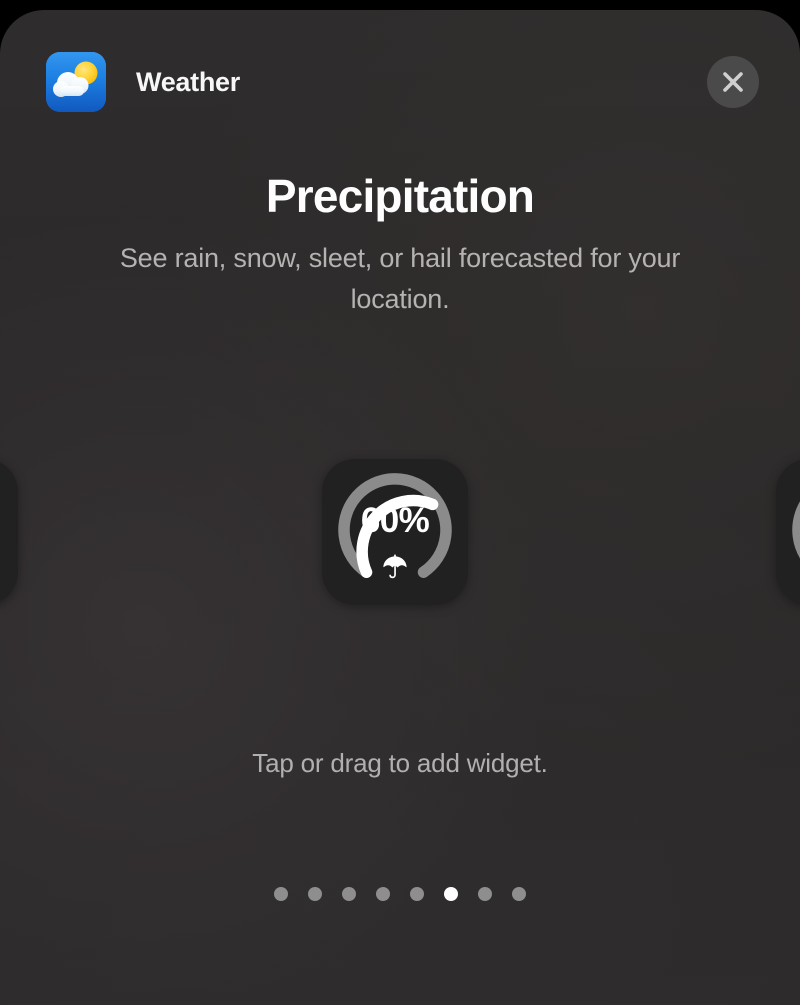 Image resolution: width=800 pixels, height=1005 pixels. I want to click on widget-preview-precipitation: 60%, so click(395, 532).